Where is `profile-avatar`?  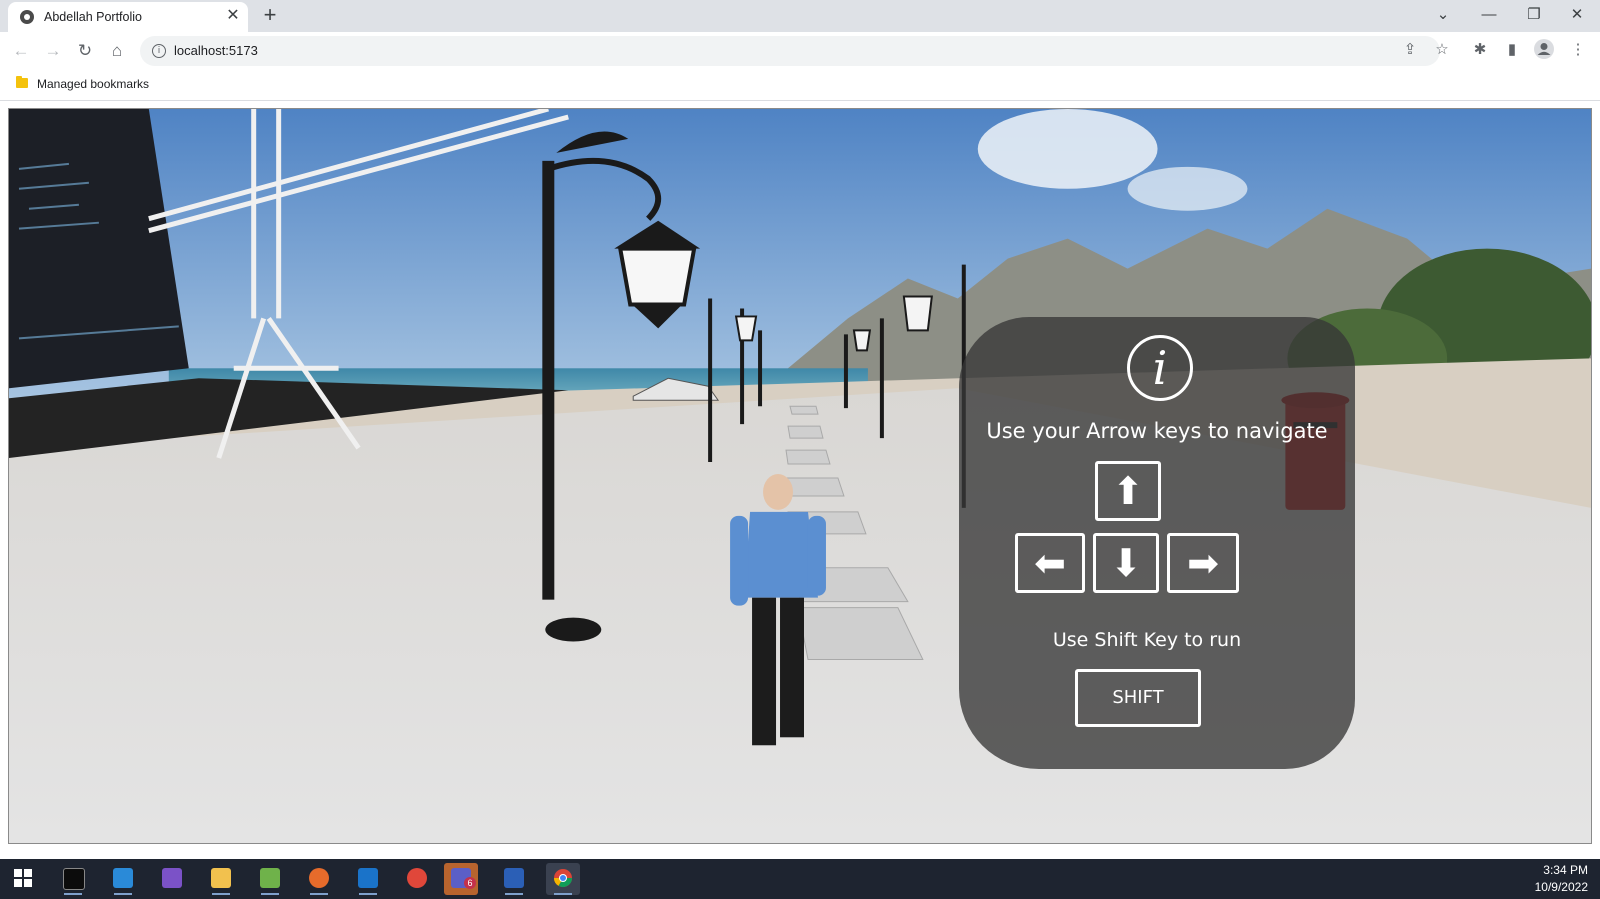
profile-avatar is located at coordinates (1544, 50).